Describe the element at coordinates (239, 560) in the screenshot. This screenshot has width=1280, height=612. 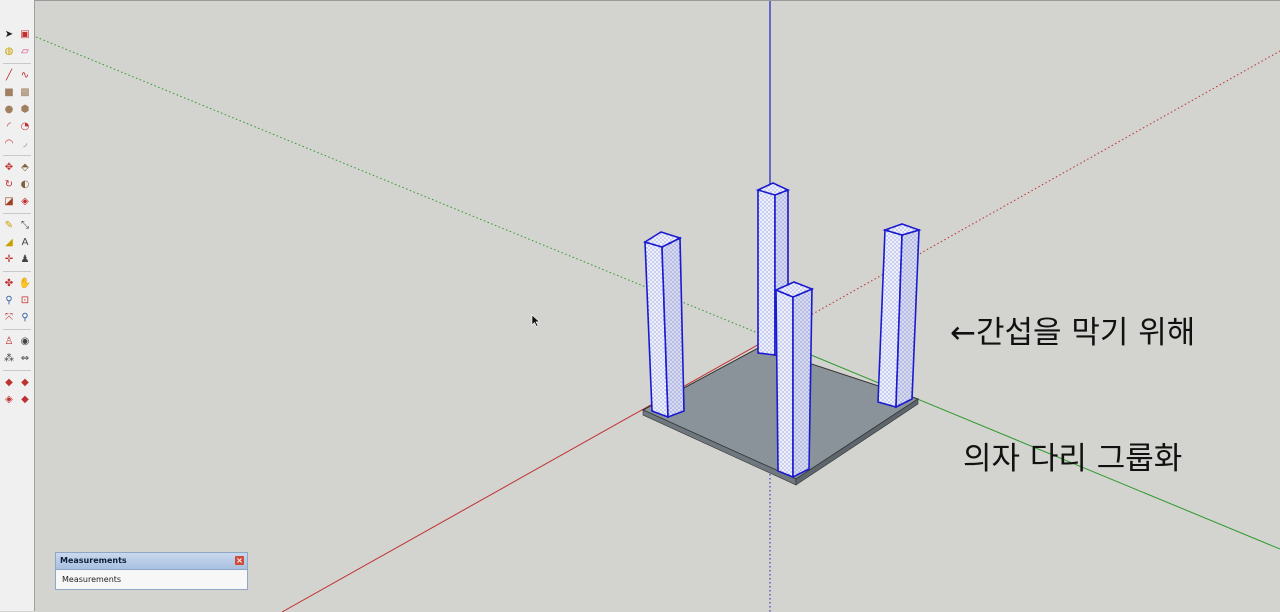
I see `close-icon: ×` at that location.